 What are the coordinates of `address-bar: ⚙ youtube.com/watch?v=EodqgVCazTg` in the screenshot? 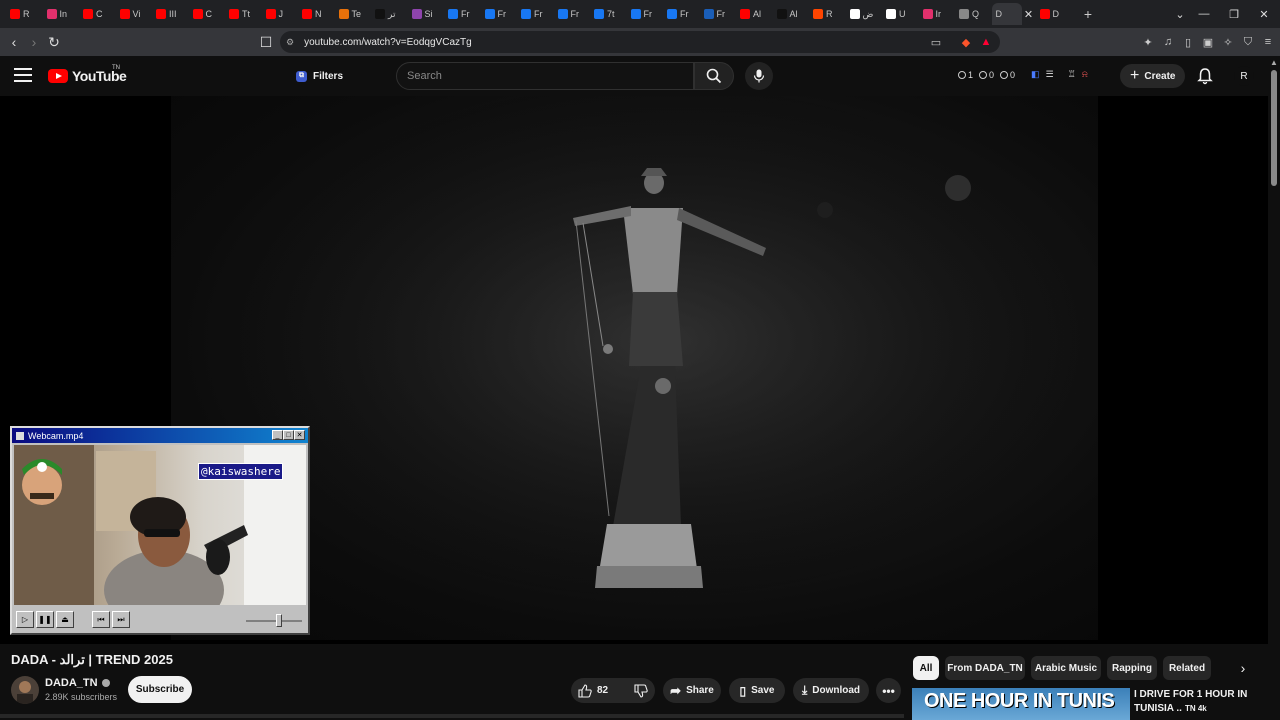 It's located at (640, 42).